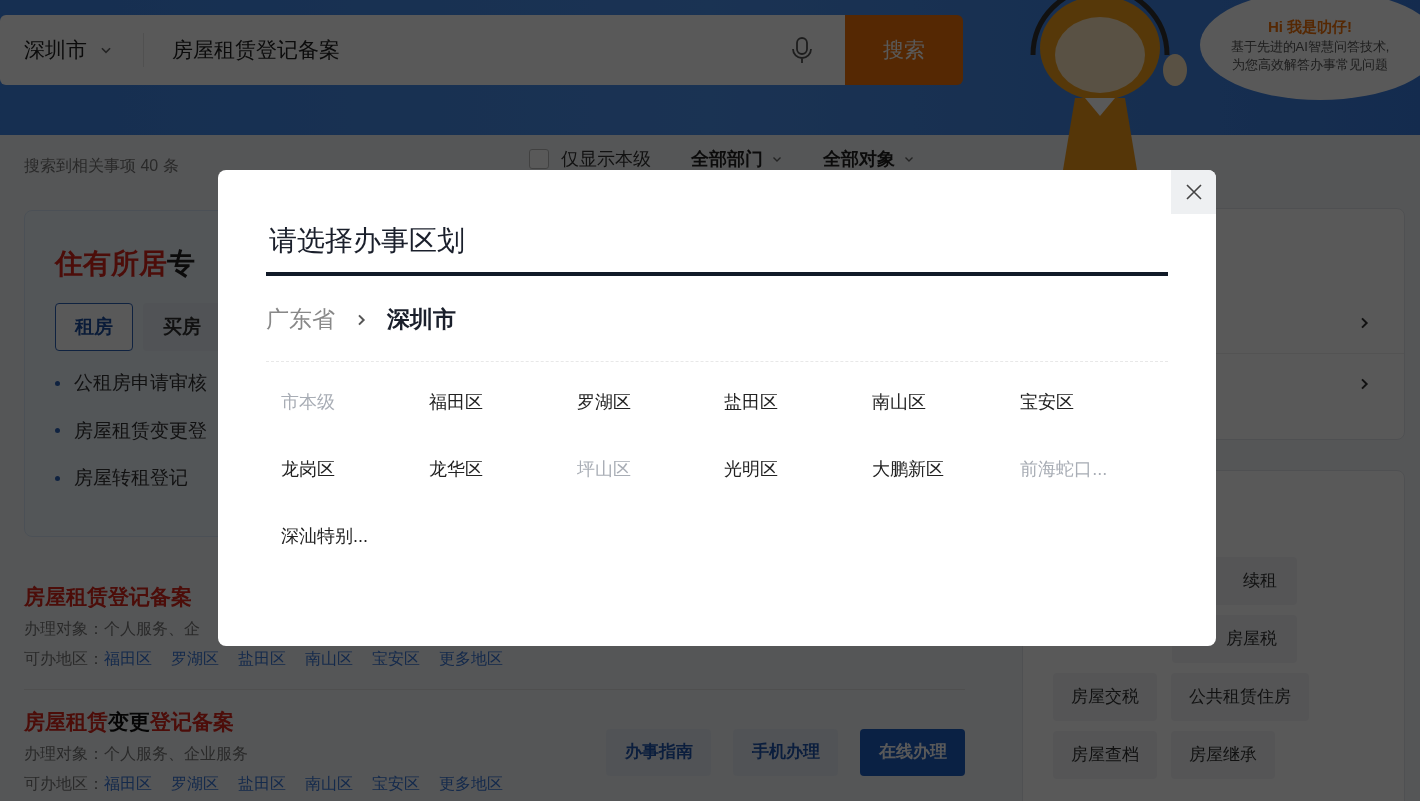 The width and height of the screenshot is (1420, 801). What do you see at coordinates (140, 383) in the screenshot?
I see `service-link: 公租房申请审核` at bounding box center [140, 383].